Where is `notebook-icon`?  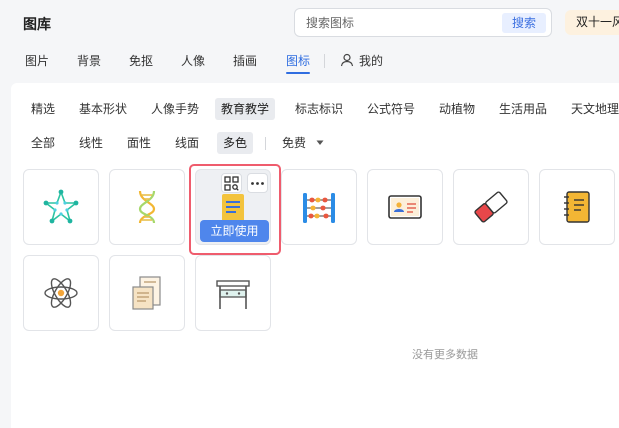
notebook-icon is located at coordinates (577, 207).